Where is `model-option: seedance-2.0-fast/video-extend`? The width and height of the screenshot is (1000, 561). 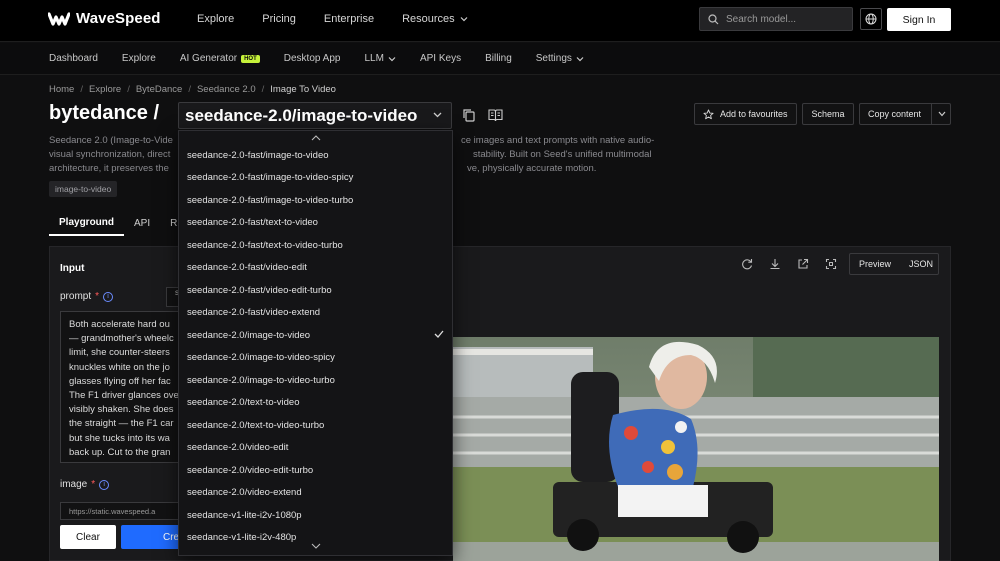 model-option: seedance-2.0-fast/video-extend is located at coordinates (315, 313).